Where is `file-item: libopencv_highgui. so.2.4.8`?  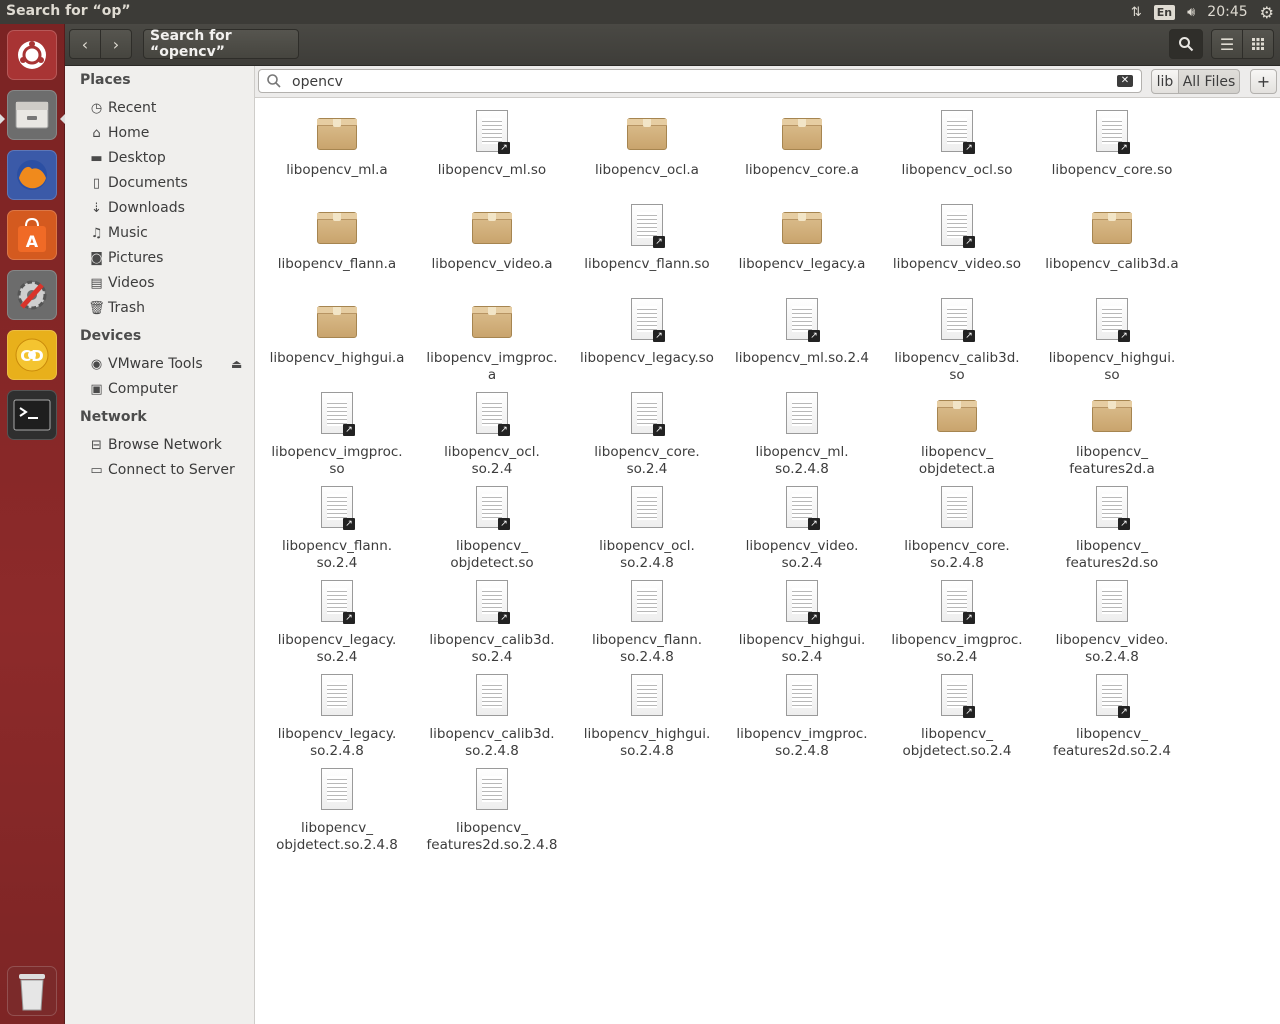 file-item: libopencv_highgui. so.2.4.8 is located at coordinates (647, 714).